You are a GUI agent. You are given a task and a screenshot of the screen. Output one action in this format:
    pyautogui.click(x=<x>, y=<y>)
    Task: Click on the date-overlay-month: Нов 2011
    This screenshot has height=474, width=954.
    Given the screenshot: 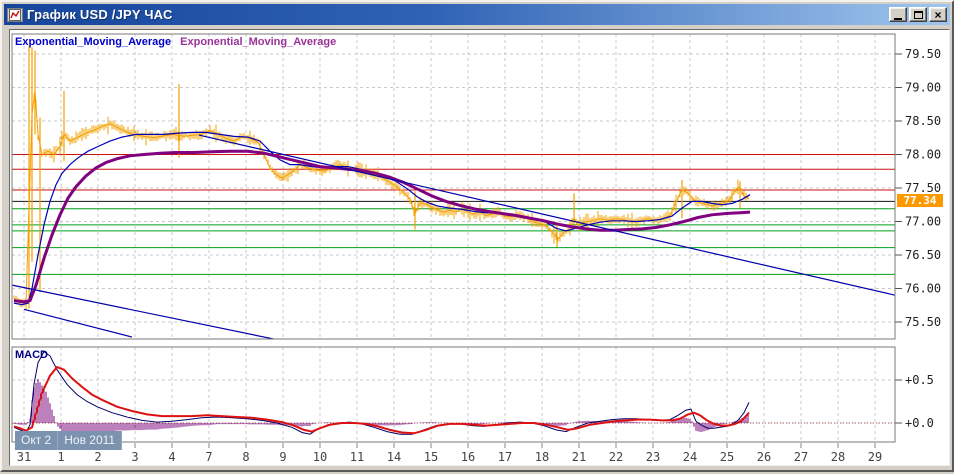 What is the action you would take?
    pyautogui.click(x=90, y=440)
    